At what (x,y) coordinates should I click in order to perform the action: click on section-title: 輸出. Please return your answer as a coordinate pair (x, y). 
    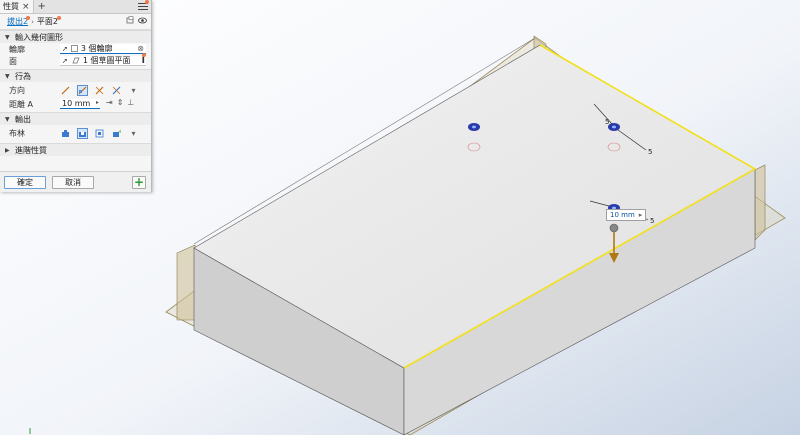
    Looking at the image, I should click on (23, 119).